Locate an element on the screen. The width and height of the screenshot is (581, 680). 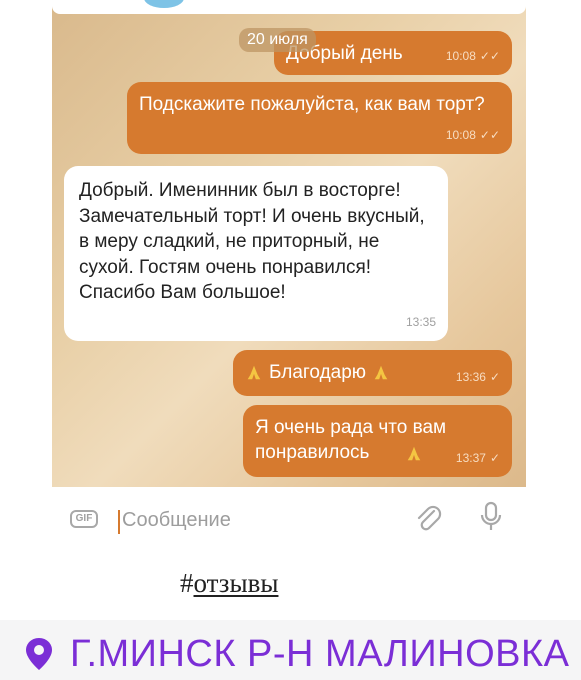
hashtag-label: #отзывы is located at coordinates (229, 583).